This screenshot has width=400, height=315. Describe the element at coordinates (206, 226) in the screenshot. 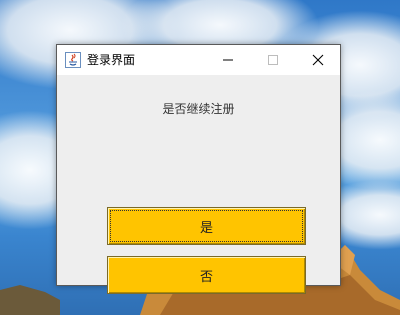

I see `yes-button: 是` at that location.